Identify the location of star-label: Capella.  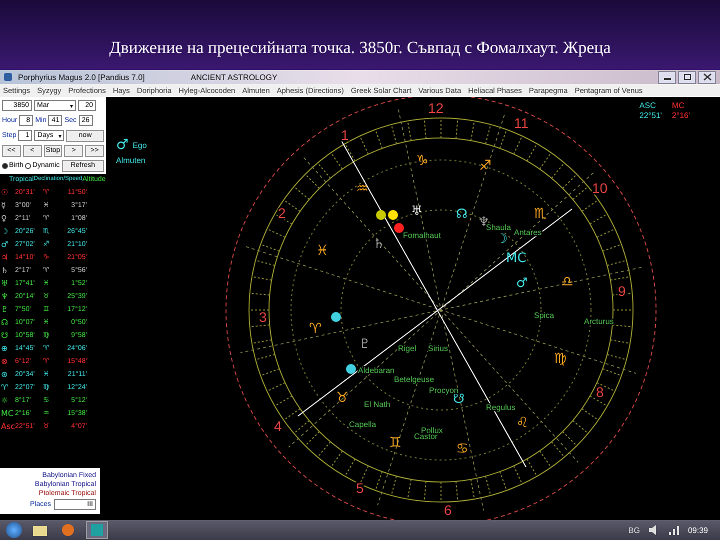
(362, 424).